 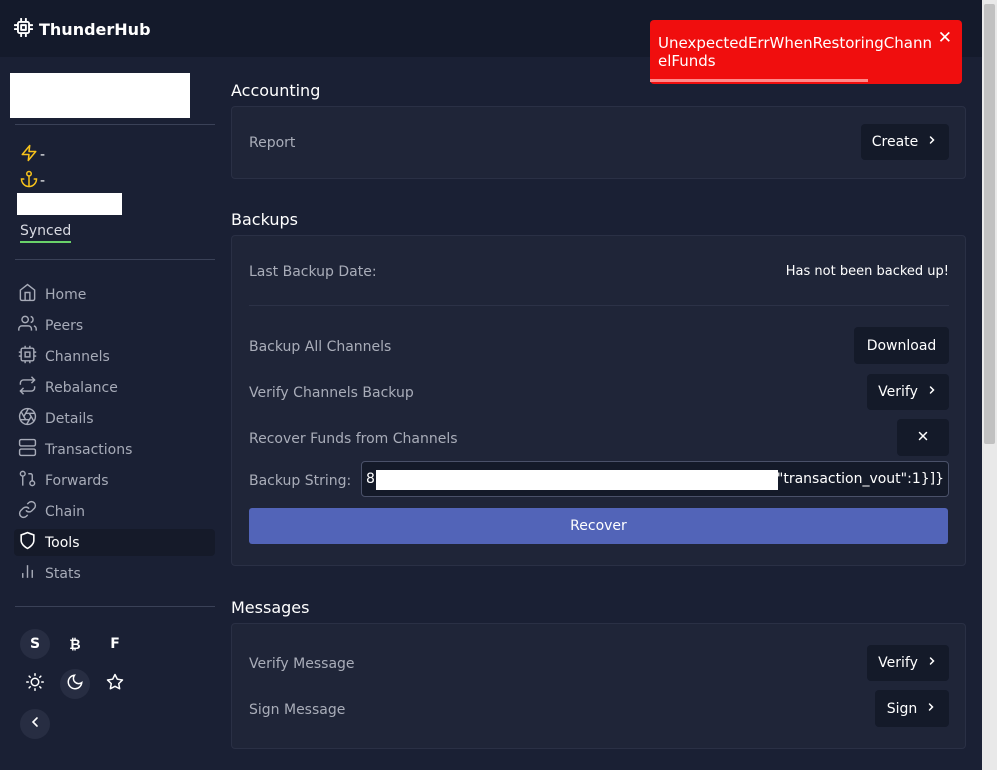 What do you see at coordinates (320, 347) in the screenshot?
I see `backup-all-label: Backup All Channels` at bounding box center [320, 347].